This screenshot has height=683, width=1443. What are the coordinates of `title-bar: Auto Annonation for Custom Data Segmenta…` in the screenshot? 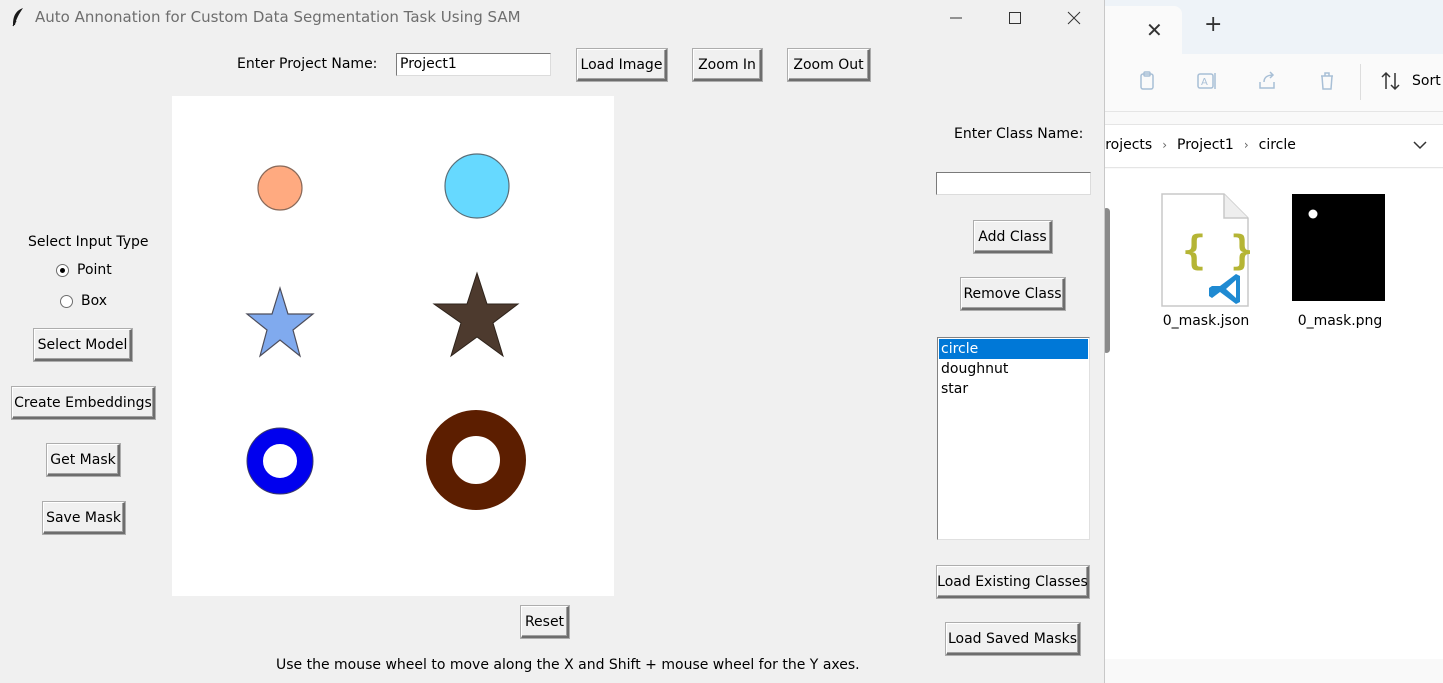 It's located at (552, 18).